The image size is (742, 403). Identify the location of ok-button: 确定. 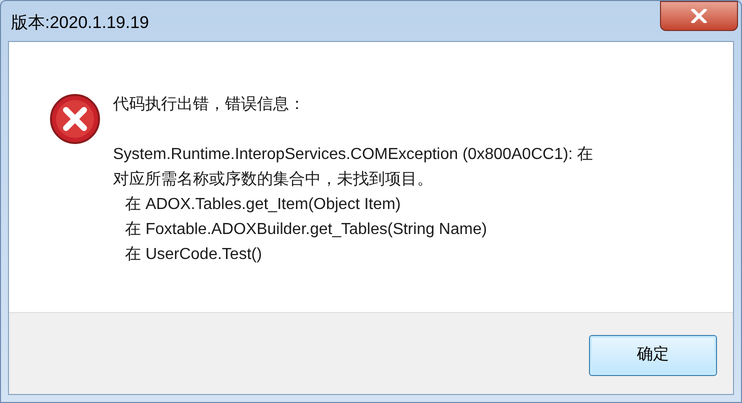
(653, 355).